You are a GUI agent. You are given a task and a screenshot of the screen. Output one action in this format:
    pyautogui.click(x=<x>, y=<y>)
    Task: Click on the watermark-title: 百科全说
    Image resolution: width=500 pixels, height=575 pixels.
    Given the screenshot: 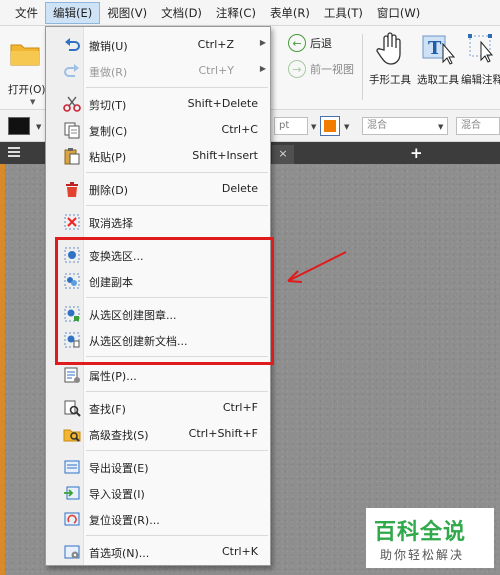 What is the action you would take?
    pyautogui.click(x=420, y=532)
    